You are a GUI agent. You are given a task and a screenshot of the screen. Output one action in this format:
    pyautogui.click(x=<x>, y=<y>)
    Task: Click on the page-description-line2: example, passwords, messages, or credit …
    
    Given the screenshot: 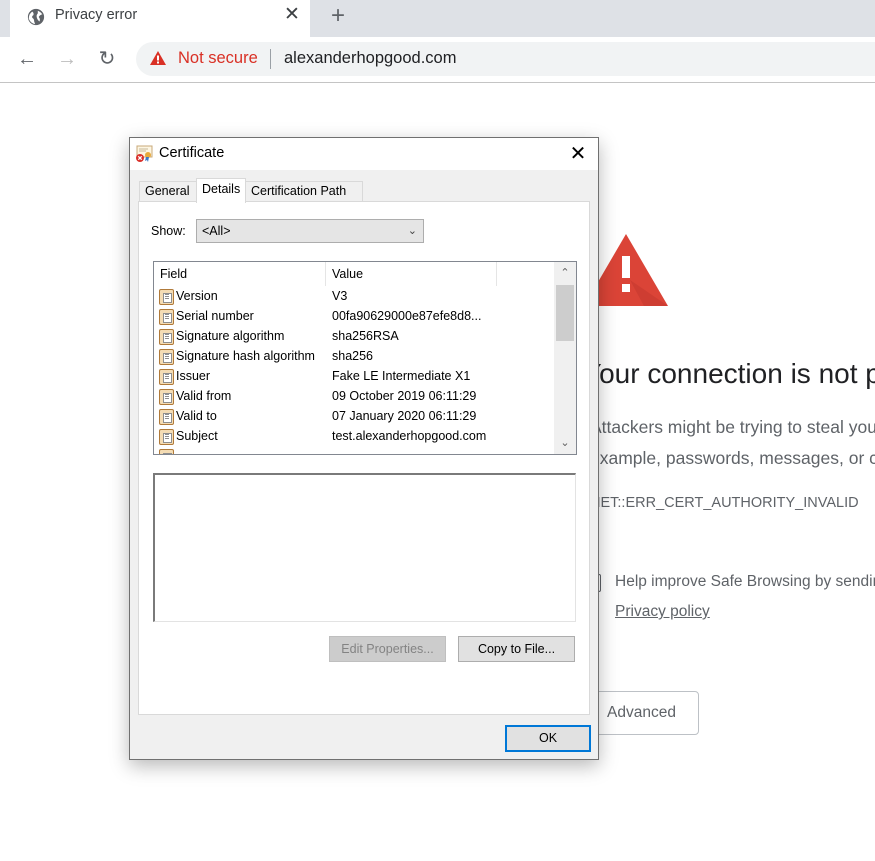 What is the action you would take?
    pyautogui.click(x=732, y=458)
    